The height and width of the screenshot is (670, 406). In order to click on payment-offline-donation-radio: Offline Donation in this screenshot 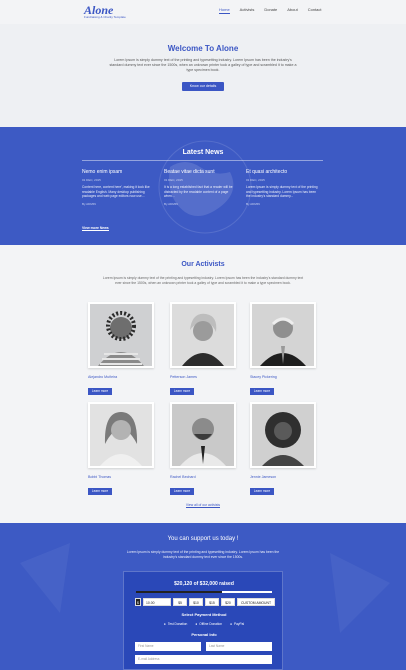, I will do `click(208, 624)`.